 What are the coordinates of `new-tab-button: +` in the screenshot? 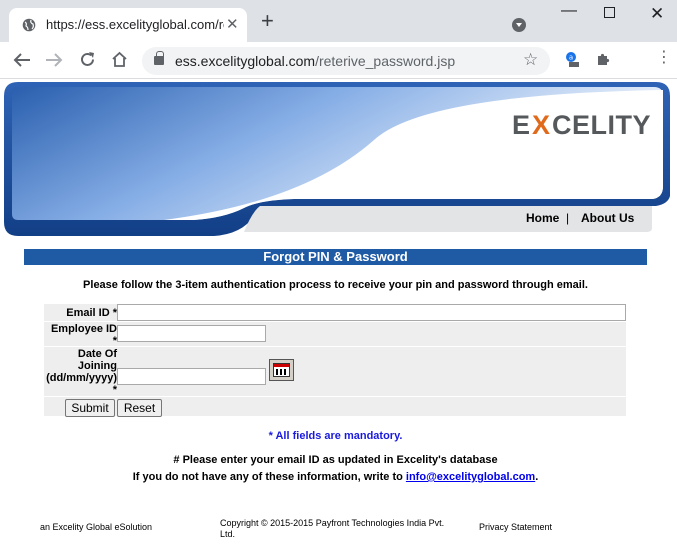 It's located at (267, 21).